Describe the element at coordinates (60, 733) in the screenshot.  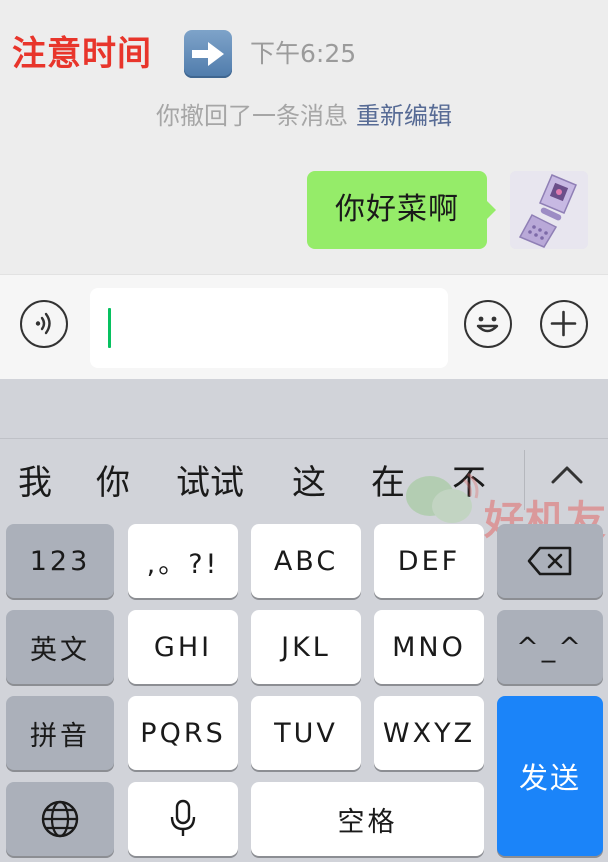
I see `pinyin-key: 拼音` at that location.